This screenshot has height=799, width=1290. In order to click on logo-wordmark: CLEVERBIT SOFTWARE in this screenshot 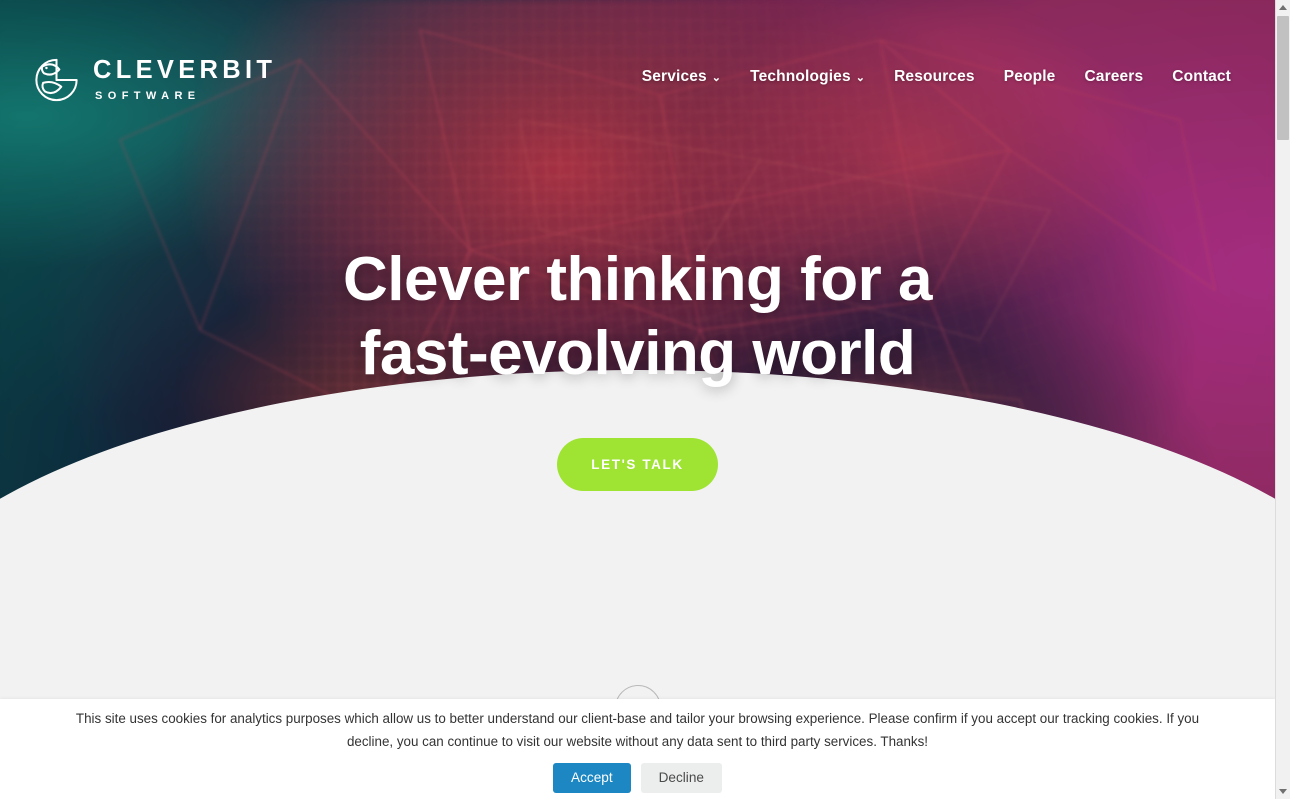, I will do `click(184, 80)`.